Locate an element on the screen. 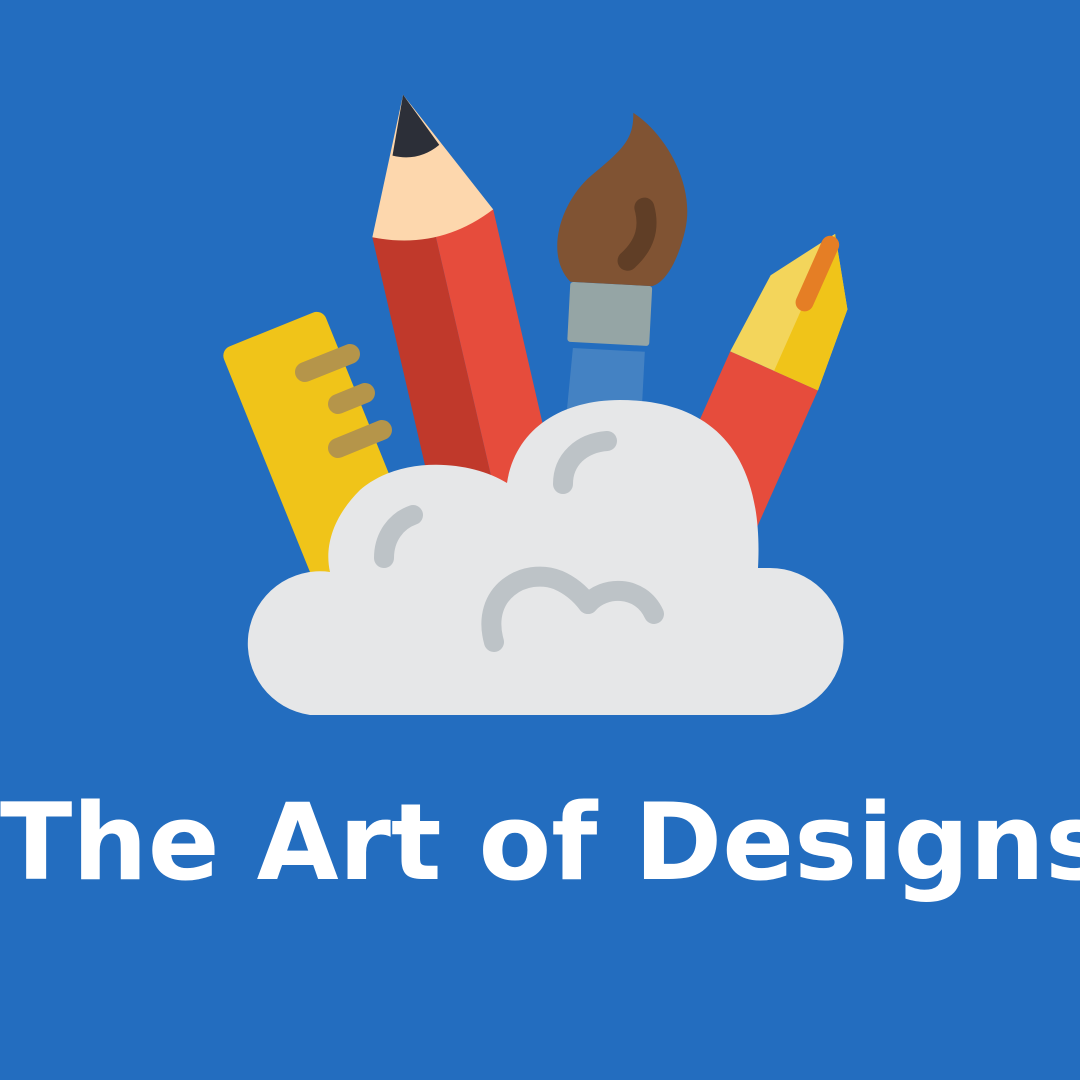  paintbrush-icon is located at coordinates (622, 277).